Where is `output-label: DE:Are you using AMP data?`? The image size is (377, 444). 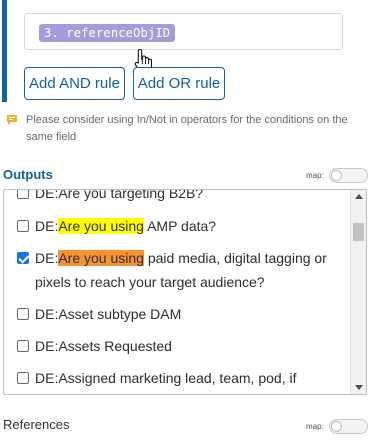 output-label: DE:Are you using AMP data? is located at coordinates (126, 226).